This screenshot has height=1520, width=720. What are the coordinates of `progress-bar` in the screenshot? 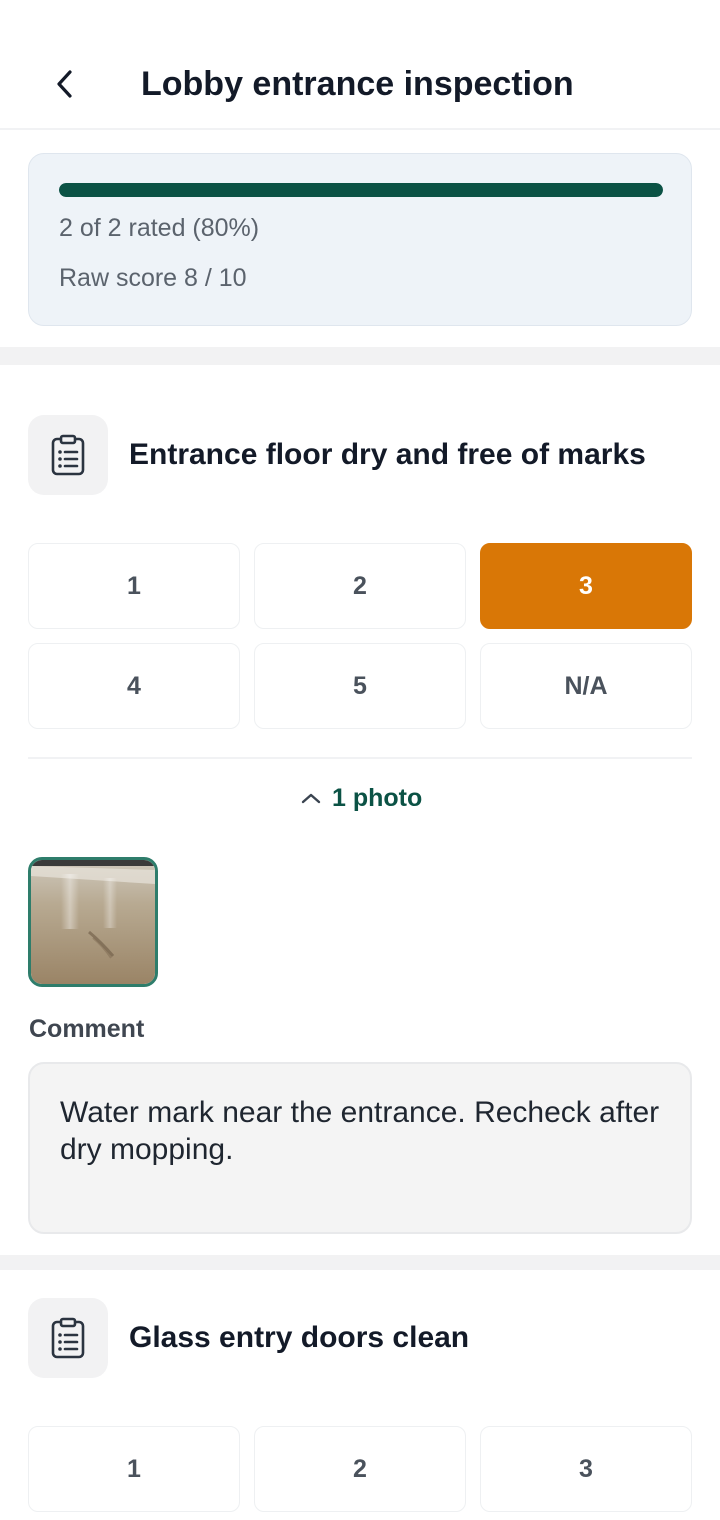 It's located at (361, 190).